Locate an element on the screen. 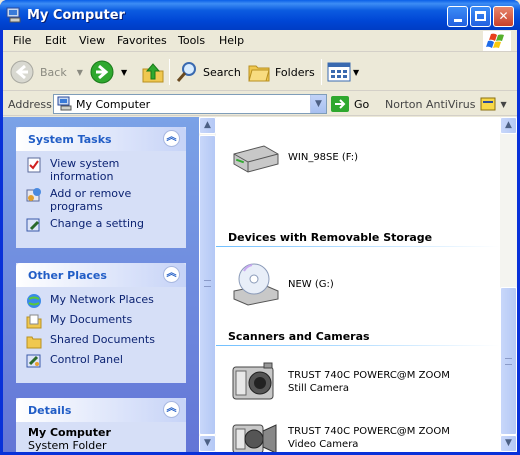 The image size is (520, 455). views-icon is located at coordinates (339, 72).